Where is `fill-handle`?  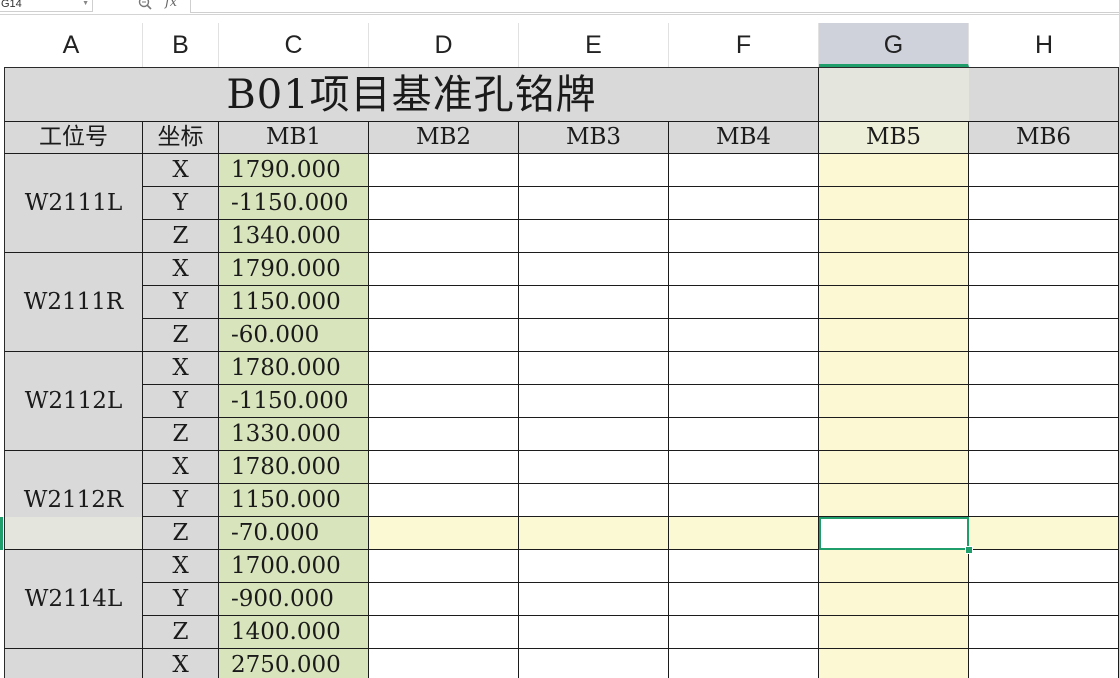
fill-handle is located at coordinates (969, 550).